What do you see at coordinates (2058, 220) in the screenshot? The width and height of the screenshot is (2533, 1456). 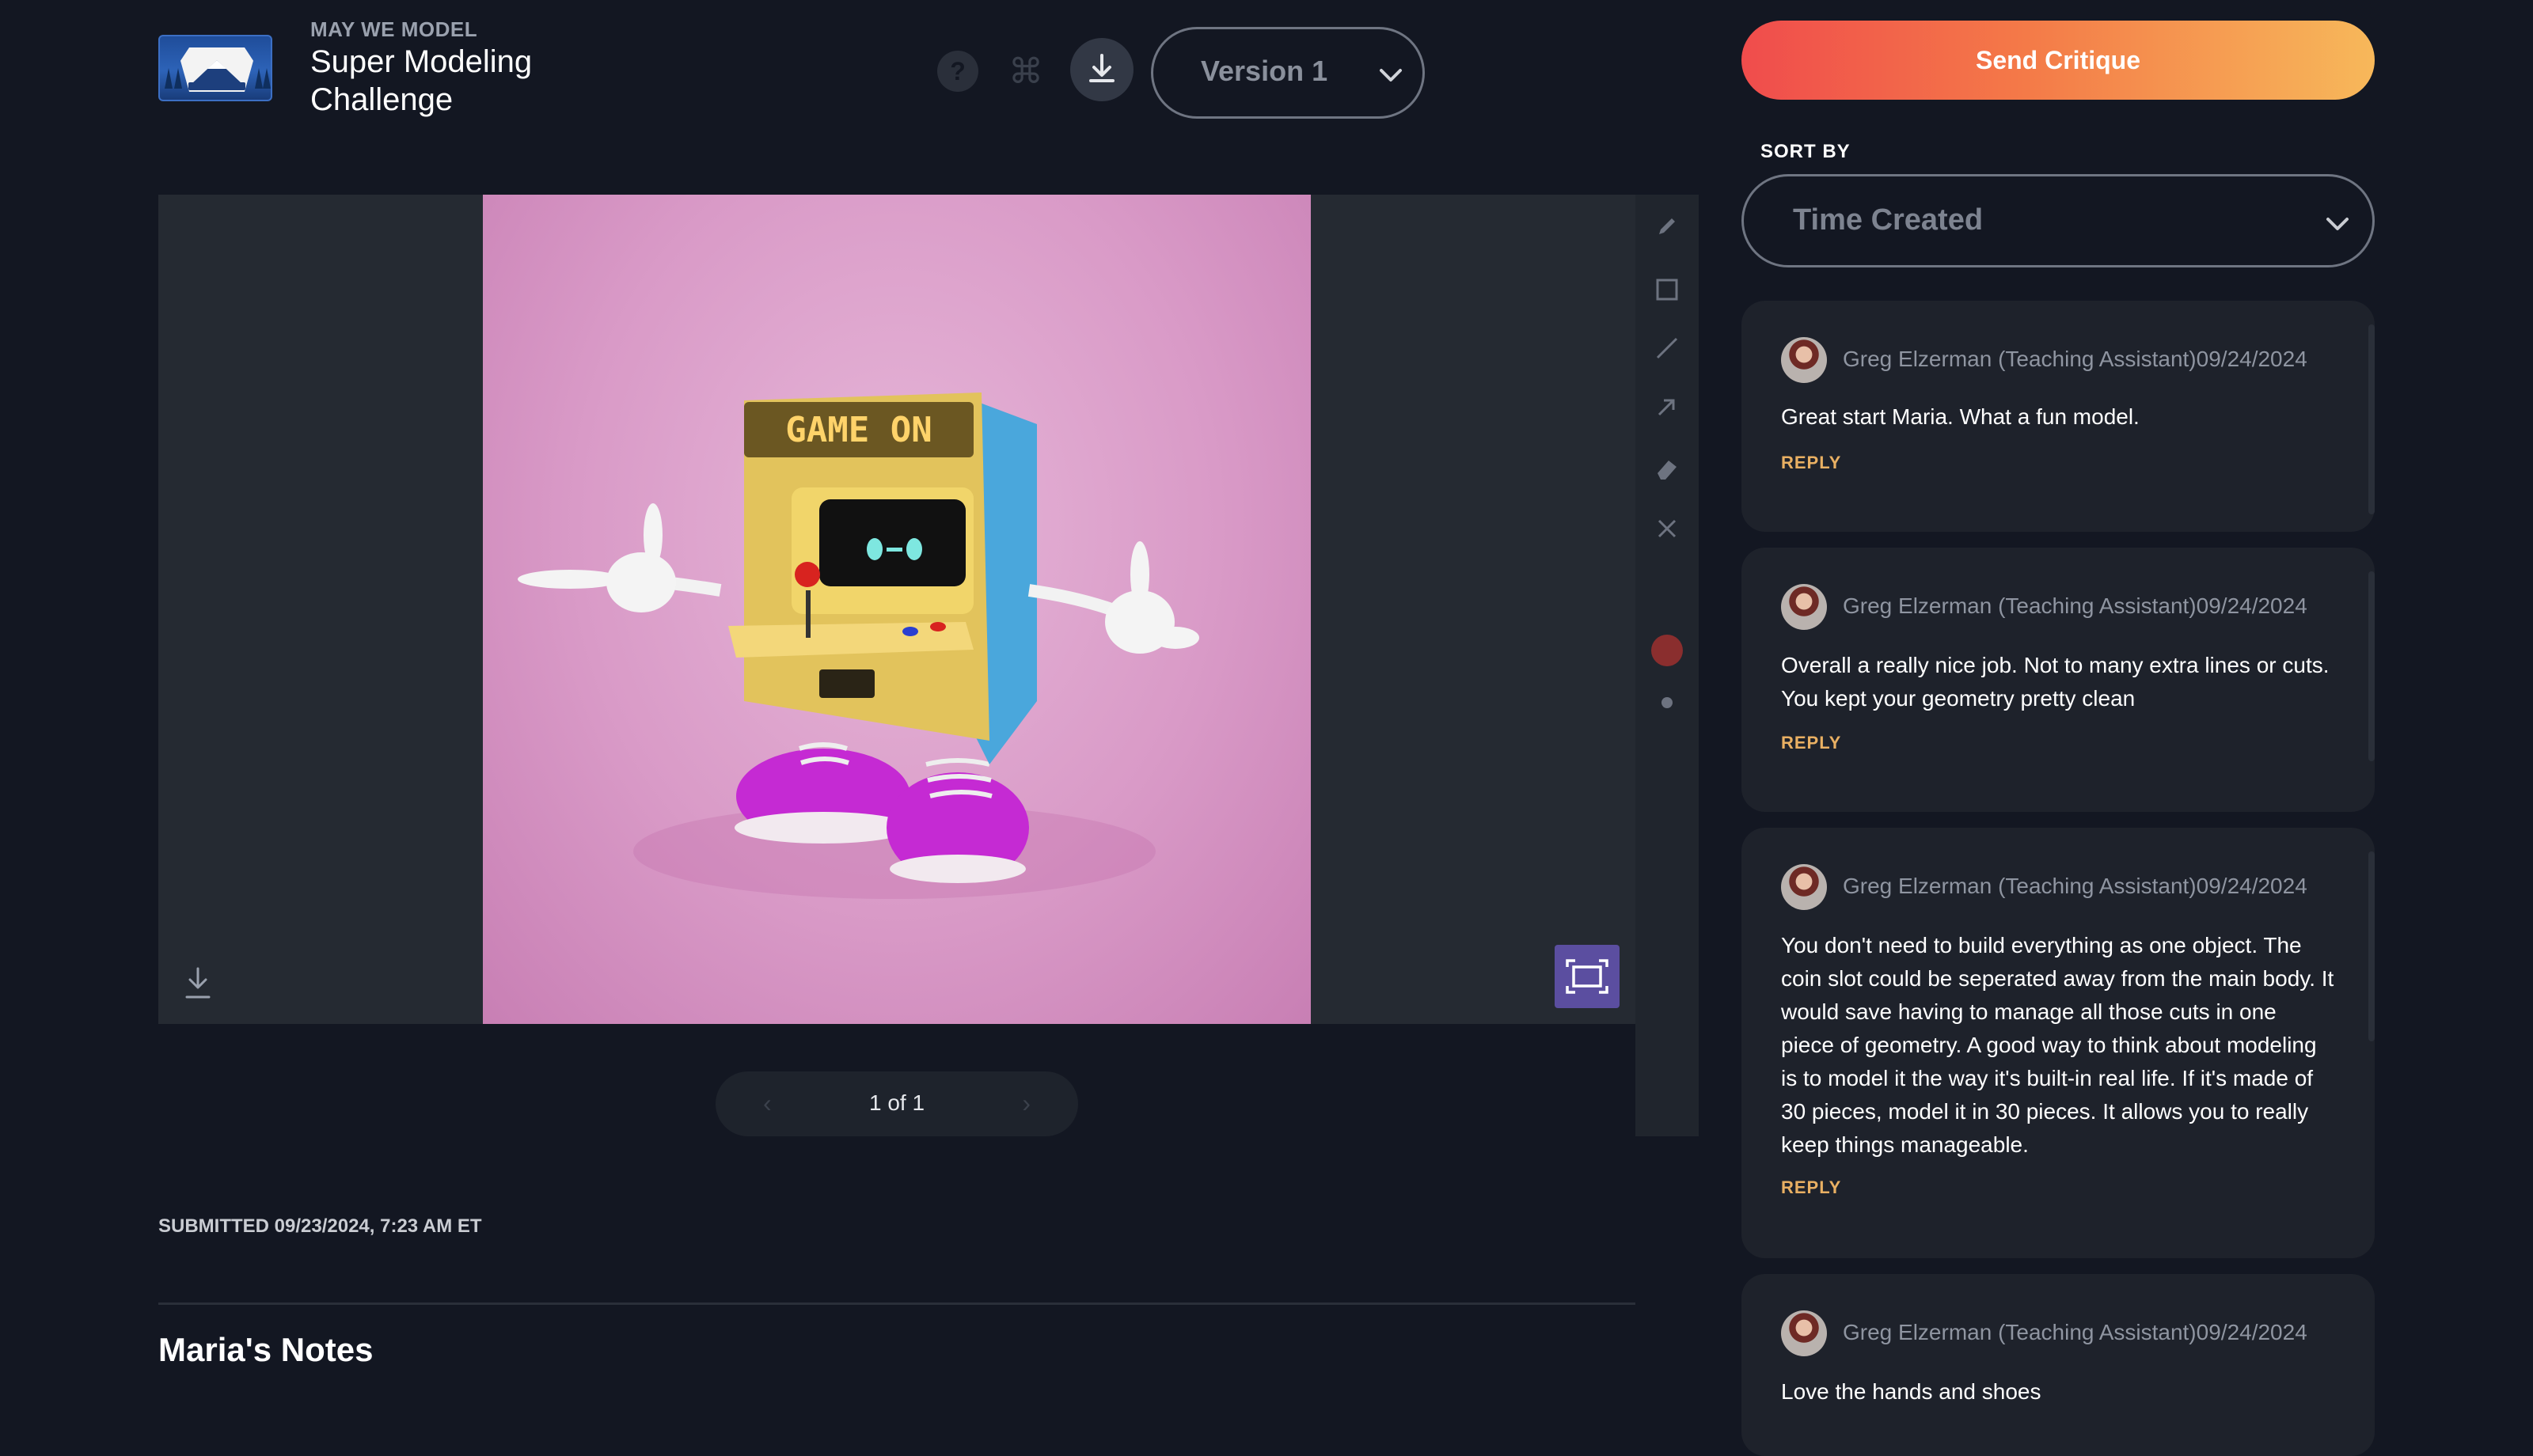 I see `sort-select: Time Created` at bounding box center [2058, 220].